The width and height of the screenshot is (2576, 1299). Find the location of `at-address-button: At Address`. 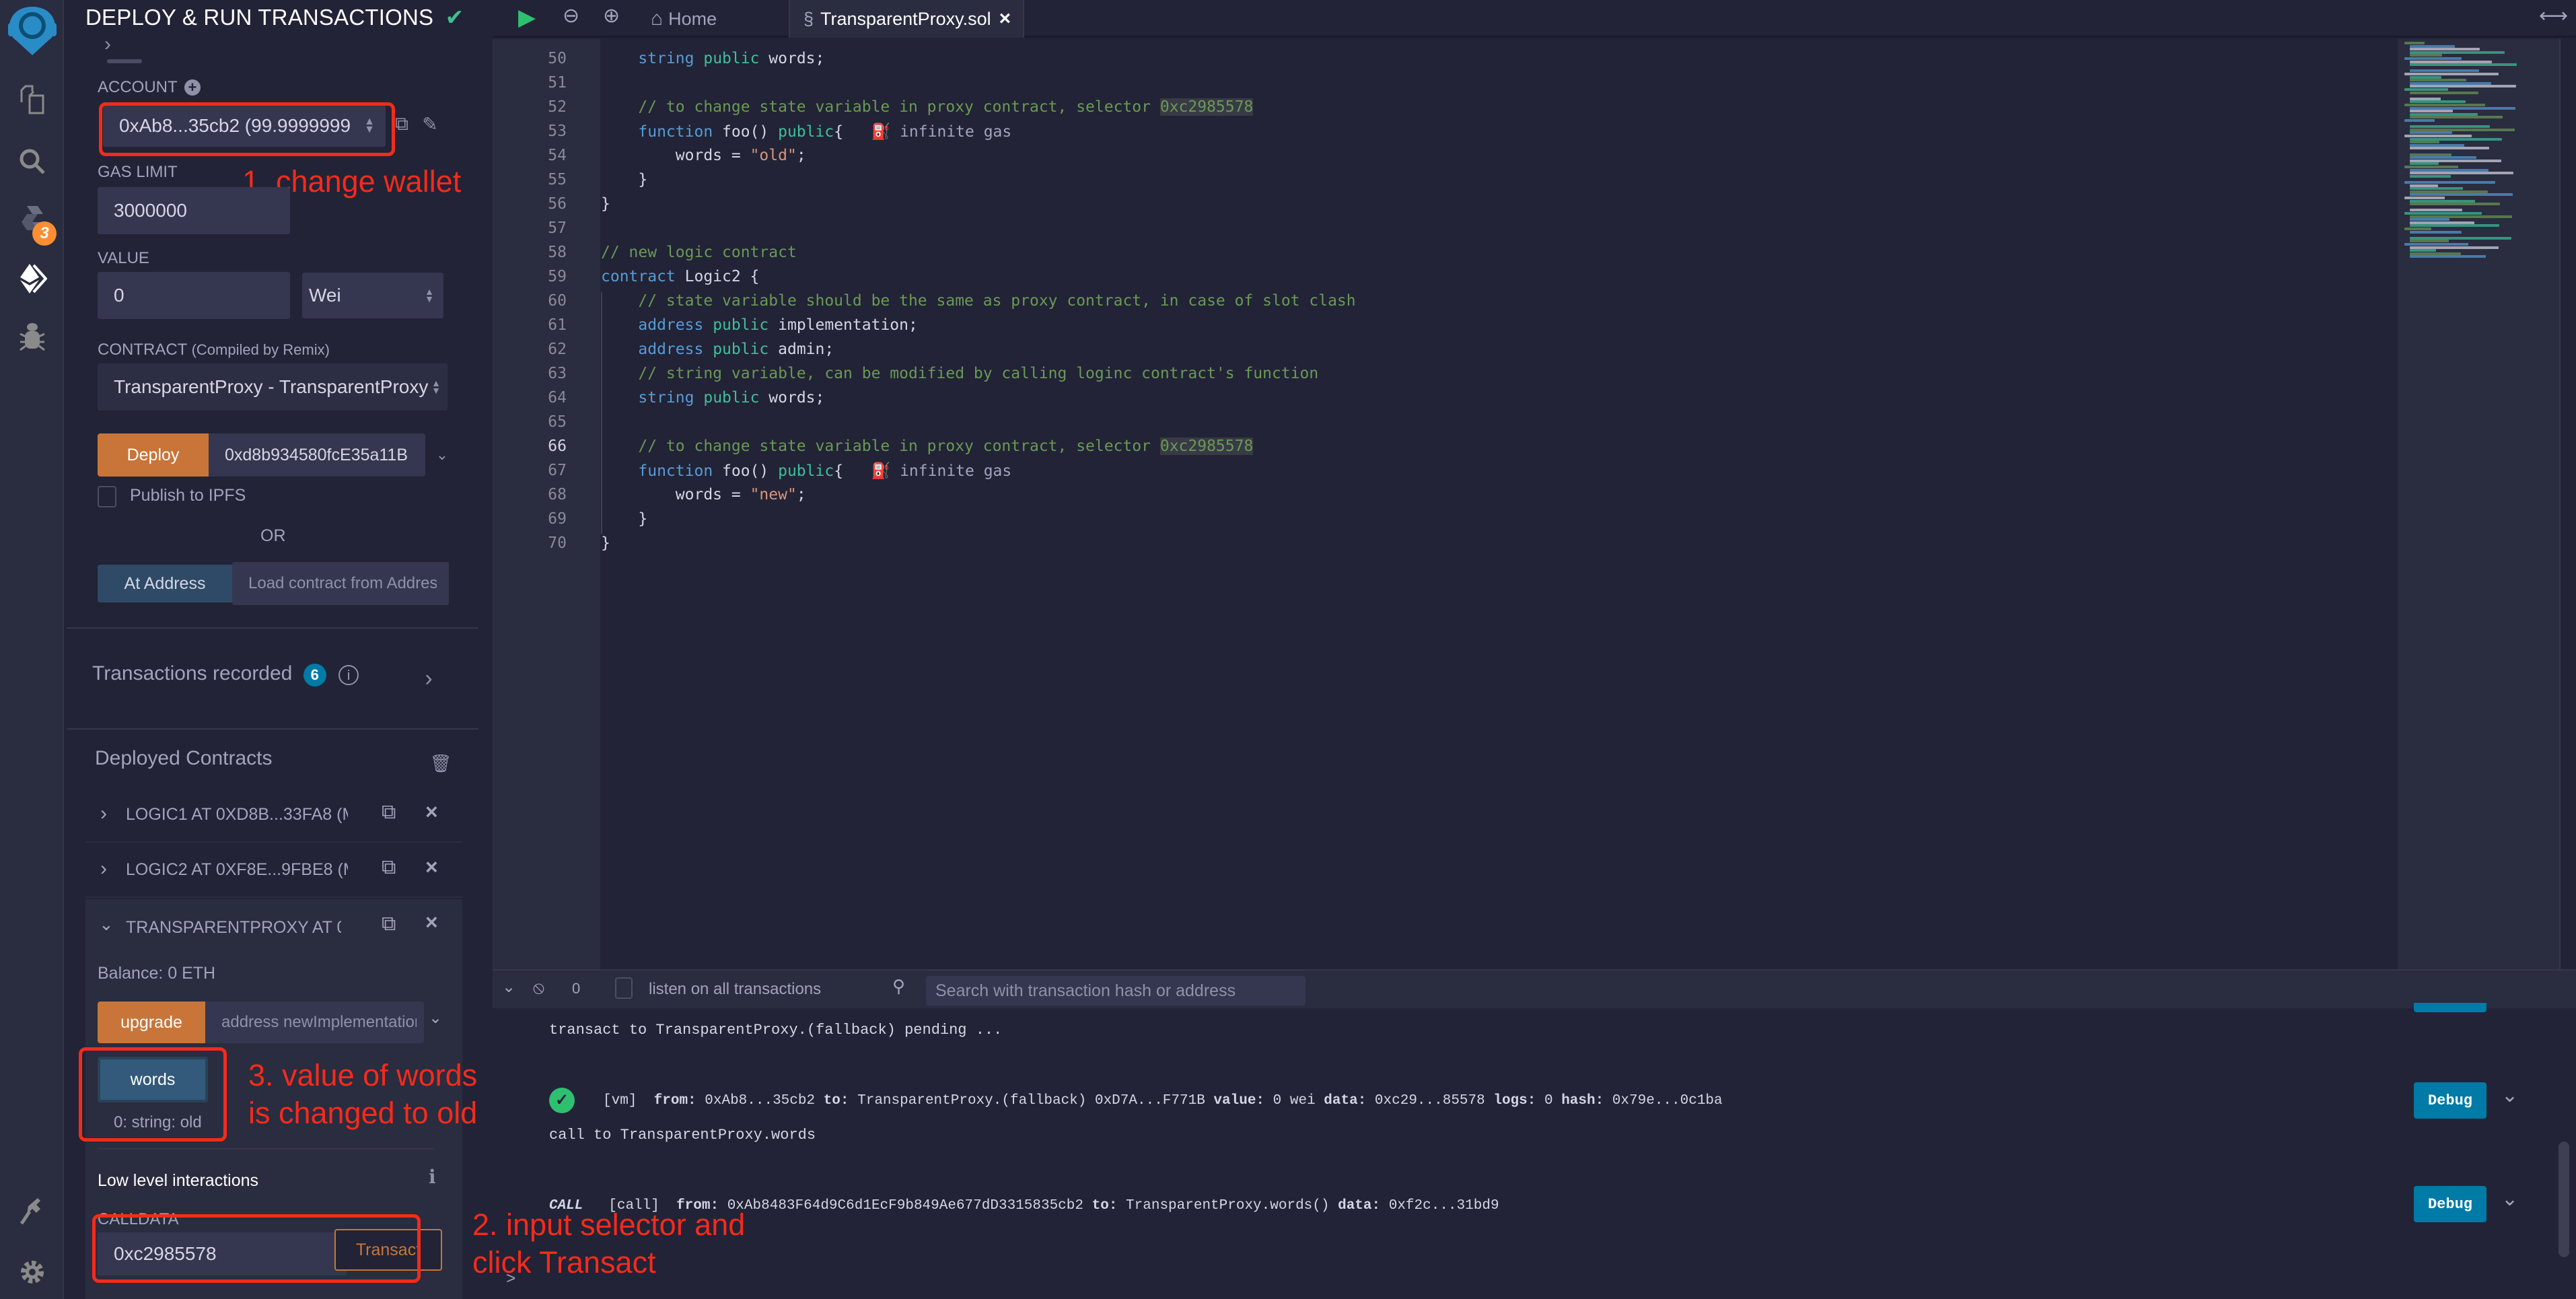

at-address-button: At Address is located at coordinates (165, 583).